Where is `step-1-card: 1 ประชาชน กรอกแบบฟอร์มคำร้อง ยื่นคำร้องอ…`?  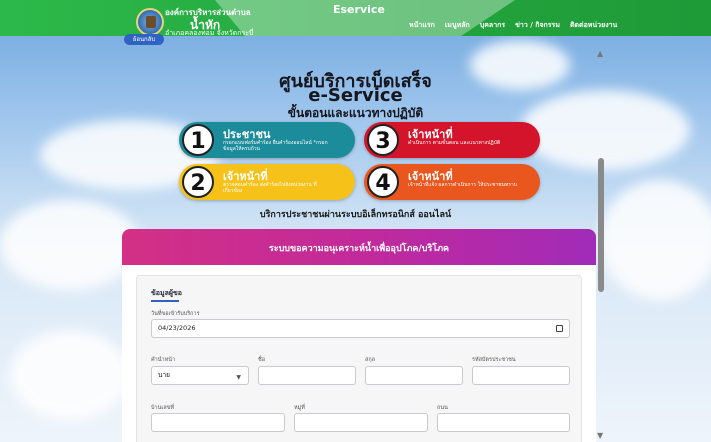 step-1-card: 1 ประชาชน กรอกแบบฟอร์มคำร้อง ยื่นคำร้องอ… is located at coordinates (267, 140).